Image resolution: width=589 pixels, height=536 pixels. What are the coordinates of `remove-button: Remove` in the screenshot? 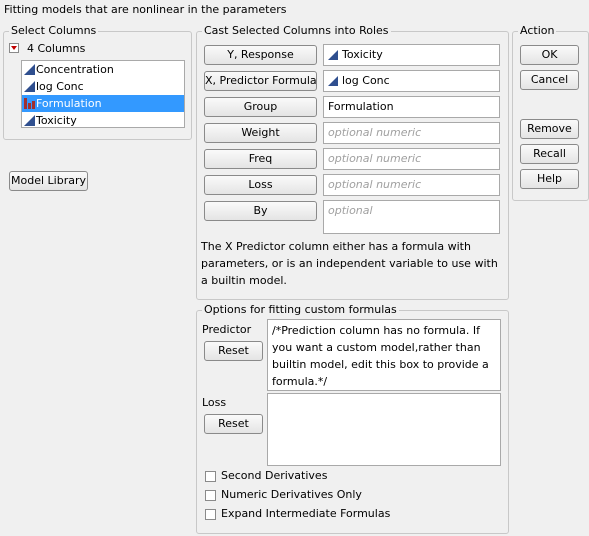 It's located at (549, 129).